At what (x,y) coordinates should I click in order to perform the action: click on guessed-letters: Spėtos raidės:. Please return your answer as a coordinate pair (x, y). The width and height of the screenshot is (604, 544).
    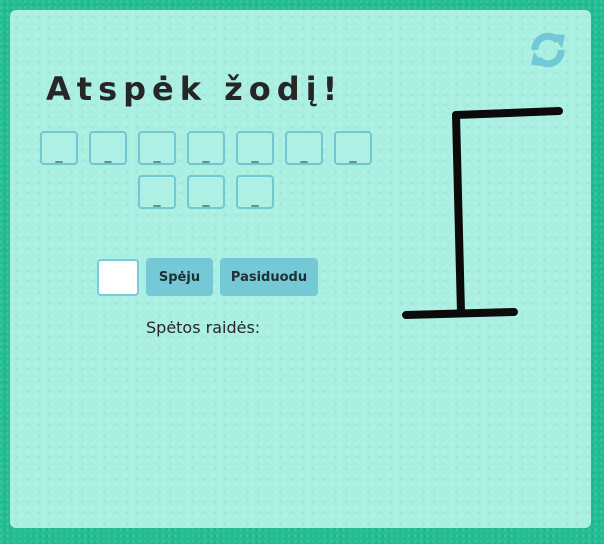
    Looking at the image, I should click on (203, 327).